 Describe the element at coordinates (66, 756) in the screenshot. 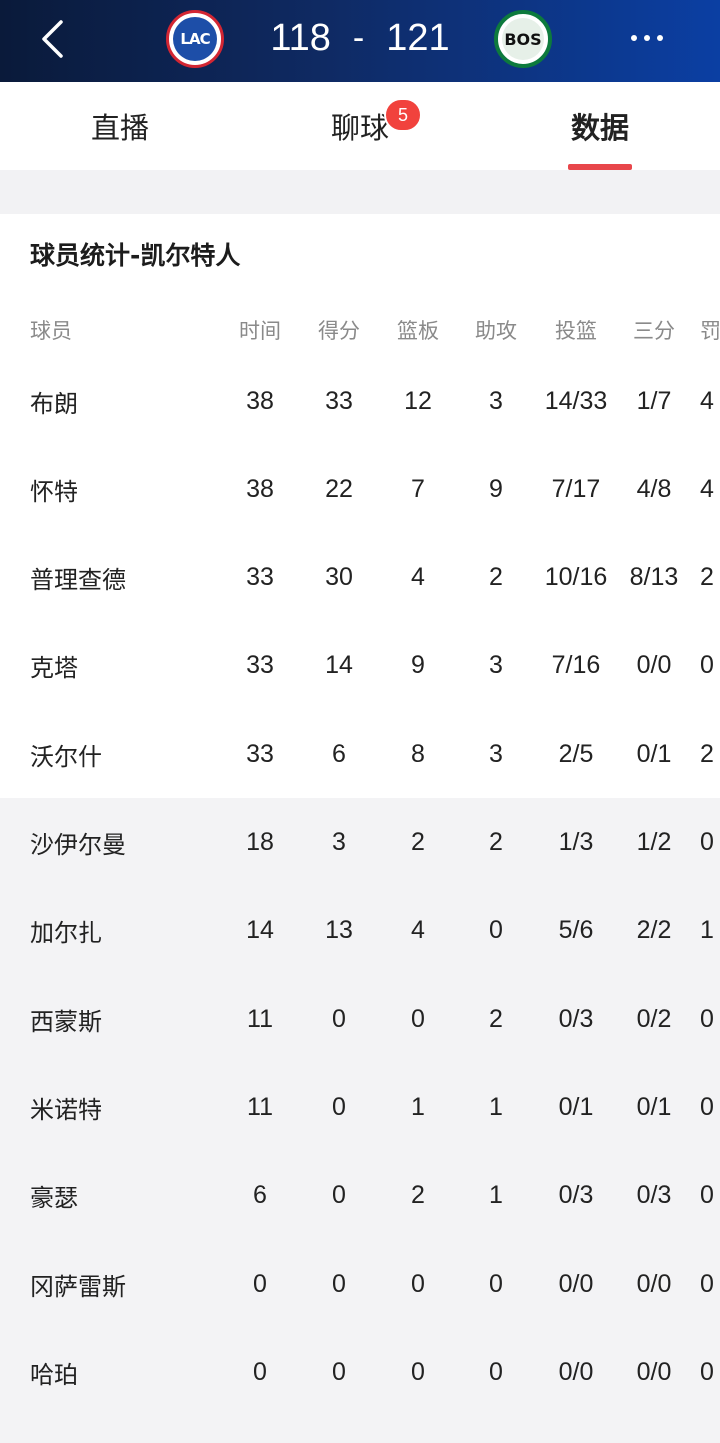

I see `player-name-cell: 沃尔什` at that location.